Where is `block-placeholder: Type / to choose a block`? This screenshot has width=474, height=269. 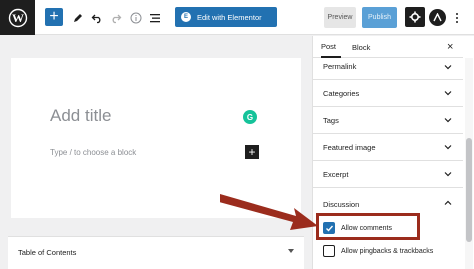 block-placeholder: Type / to choose a block is located at coordinates (93, 152).